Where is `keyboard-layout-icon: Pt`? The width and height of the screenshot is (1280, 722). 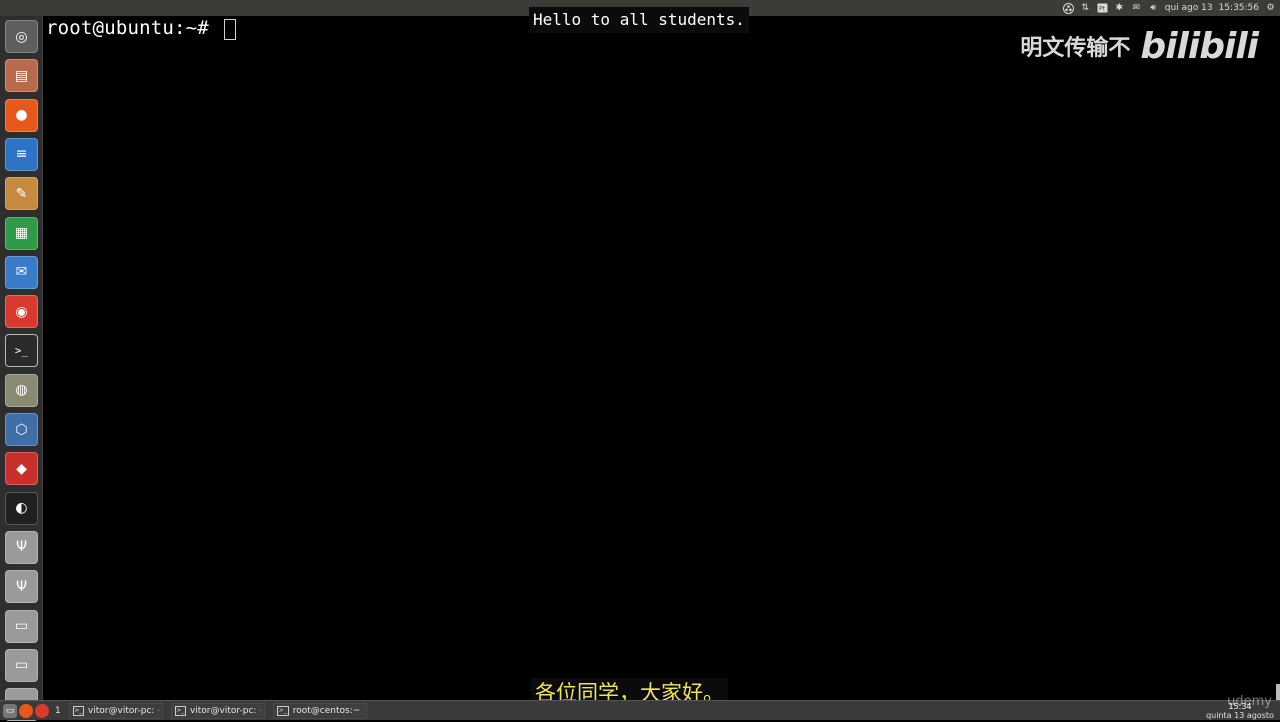 keyboard-layout-icon: Pt is located at coordinates (1102, 8).